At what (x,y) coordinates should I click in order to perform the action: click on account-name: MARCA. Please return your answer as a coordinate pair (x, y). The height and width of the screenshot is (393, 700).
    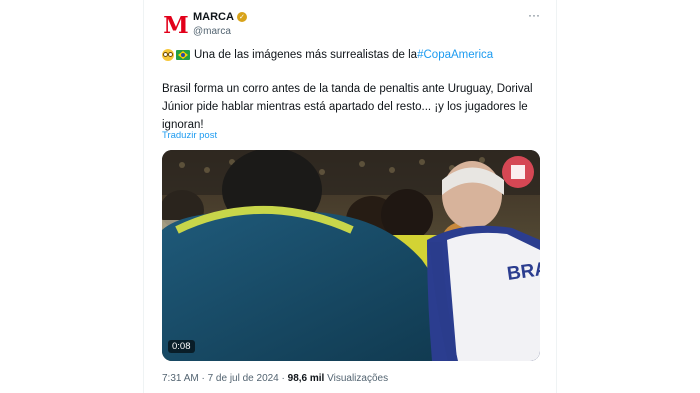
    Looking at the image, I should click on (213, 17).